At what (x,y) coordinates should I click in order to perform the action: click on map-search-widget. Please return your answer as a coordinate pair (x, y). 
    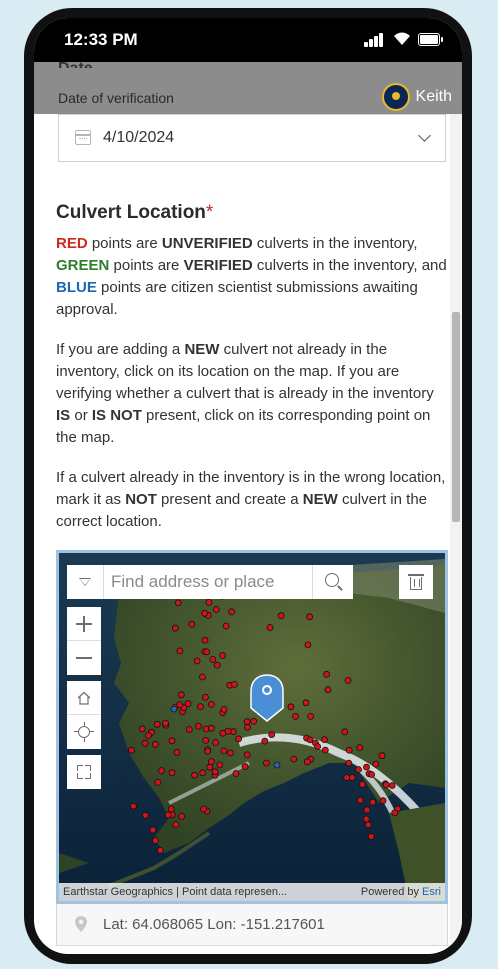
    Looking at the image, I should click on (210, 582).